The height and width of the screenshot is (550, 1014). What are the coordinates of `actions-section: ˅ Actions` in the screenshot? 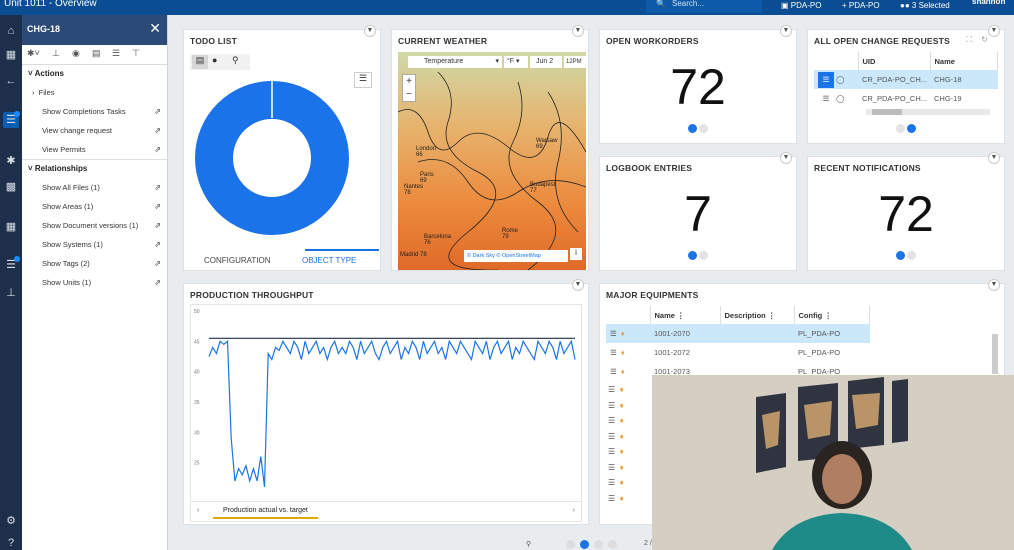 It's located at (94, 74).